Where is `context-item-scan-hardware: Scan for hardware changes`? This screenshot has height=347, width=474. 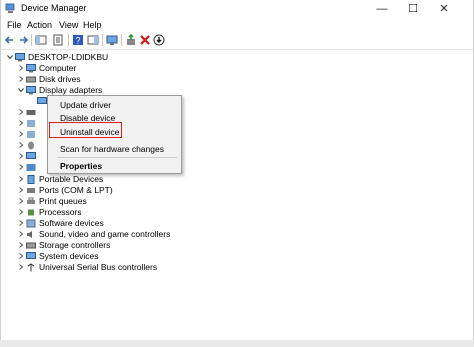
context-item-scan-hardware: Scan for hardware changes is located at coordinates (112, 149).